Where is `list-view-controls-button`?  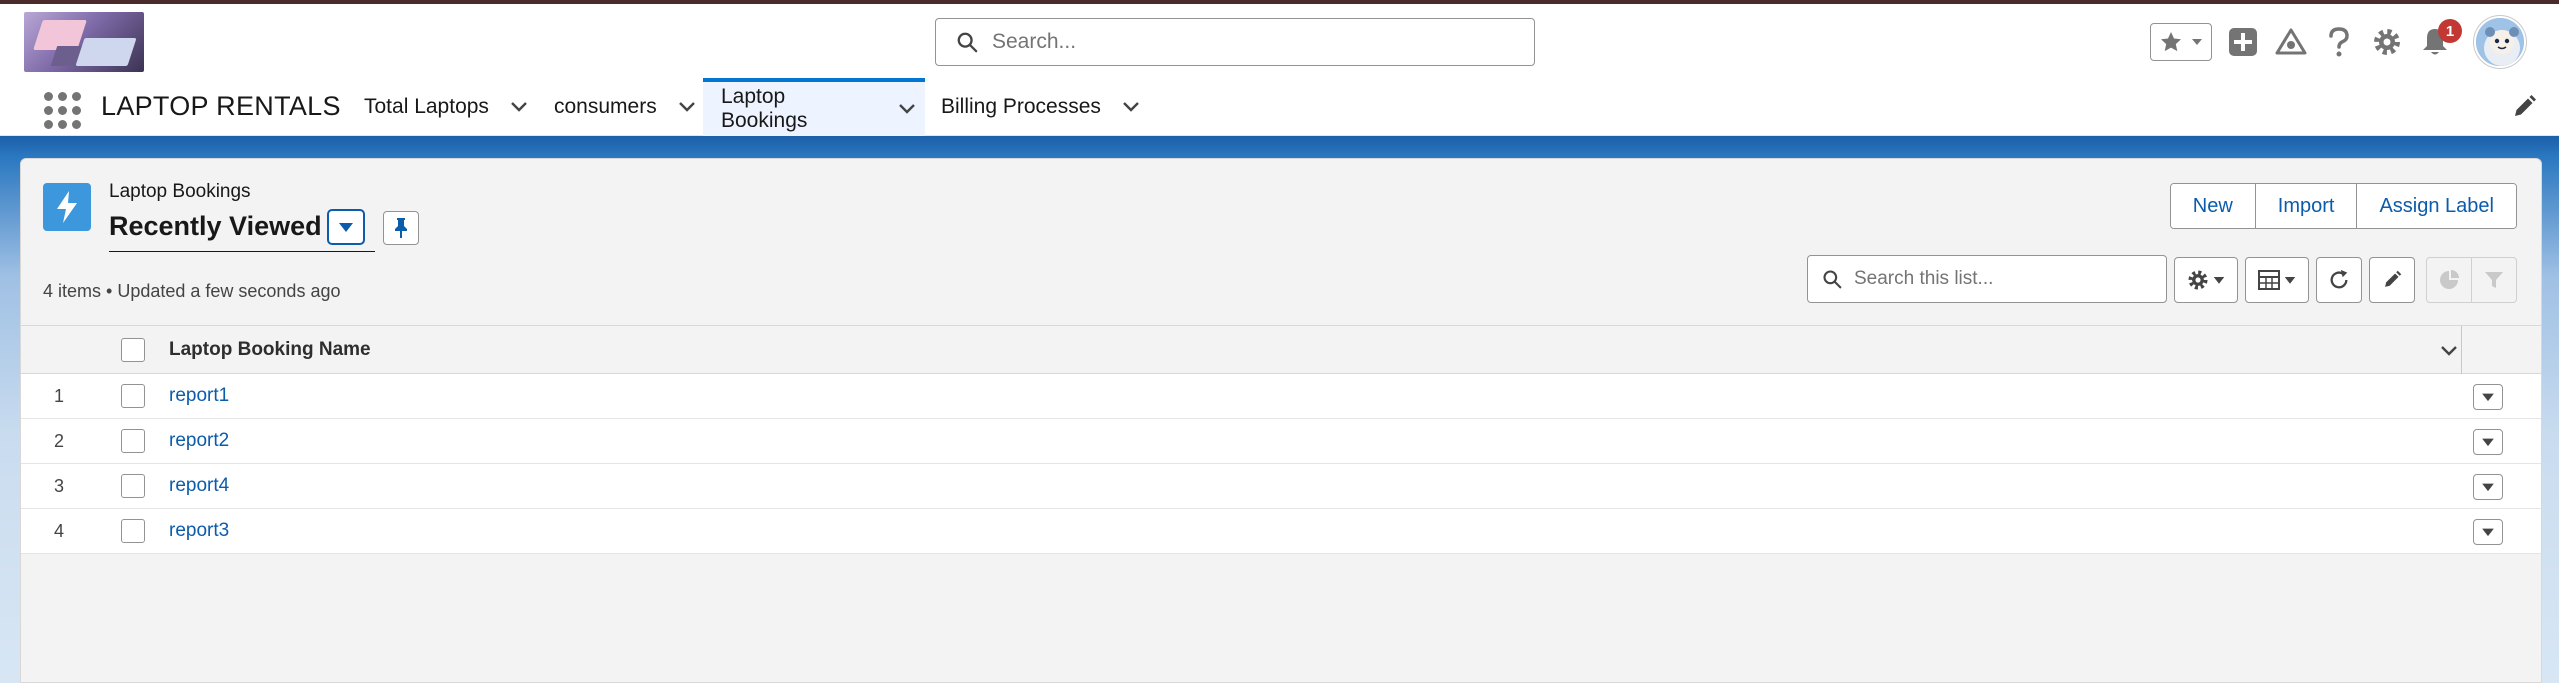 list-view-controls-button is located at coordinates (2206, 280).